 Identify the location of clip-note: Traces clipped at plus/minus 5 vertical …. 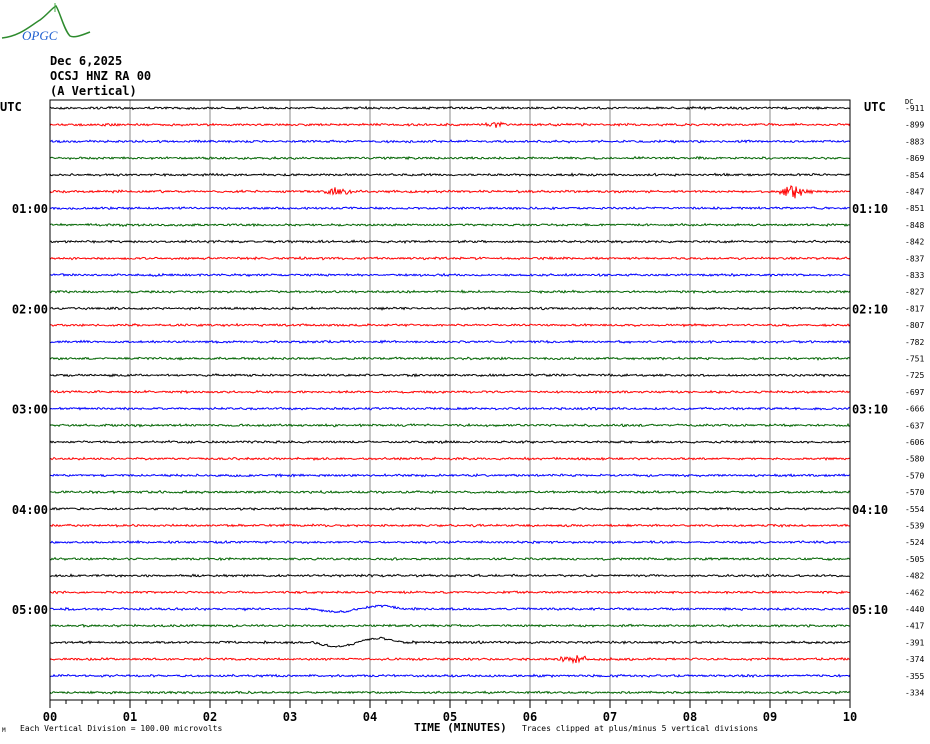
(640, 728).